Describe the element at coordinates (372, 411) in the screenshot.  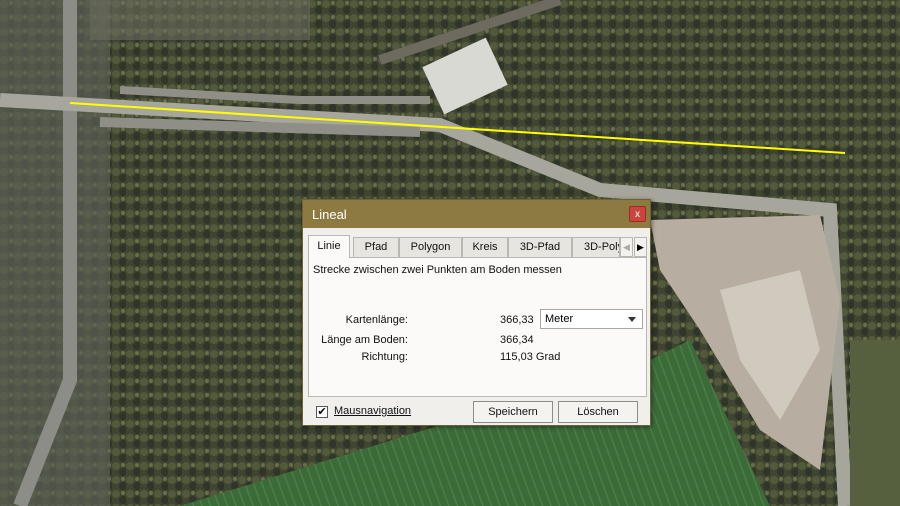
I see `mouse-navigation-label: Mausnavigation` at that location.